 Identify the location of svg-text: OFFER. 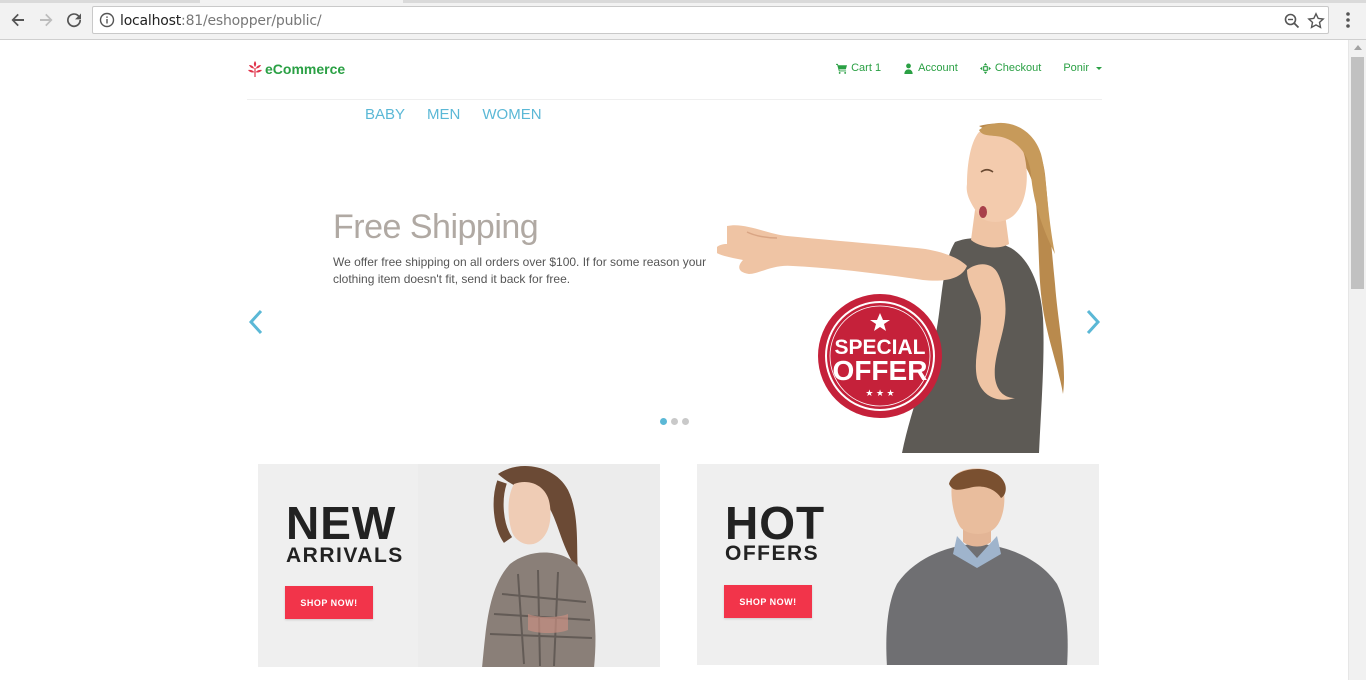
(880, 370).